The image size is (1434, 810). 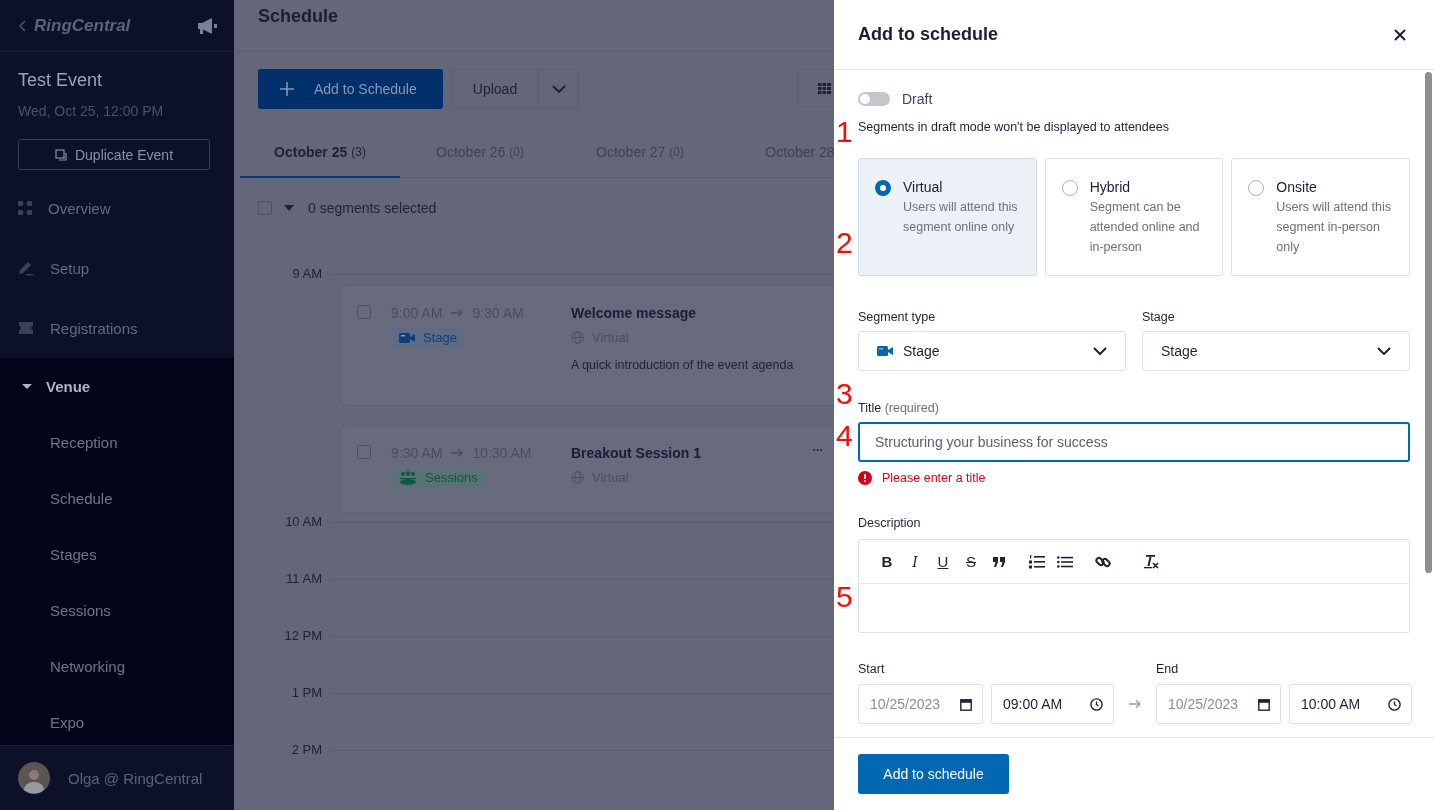 What do you see at coordinates (350, 89) in the screenshot?
I see `add-to-schedule-button: Add to Schedule` at bounding box center [350, 89].